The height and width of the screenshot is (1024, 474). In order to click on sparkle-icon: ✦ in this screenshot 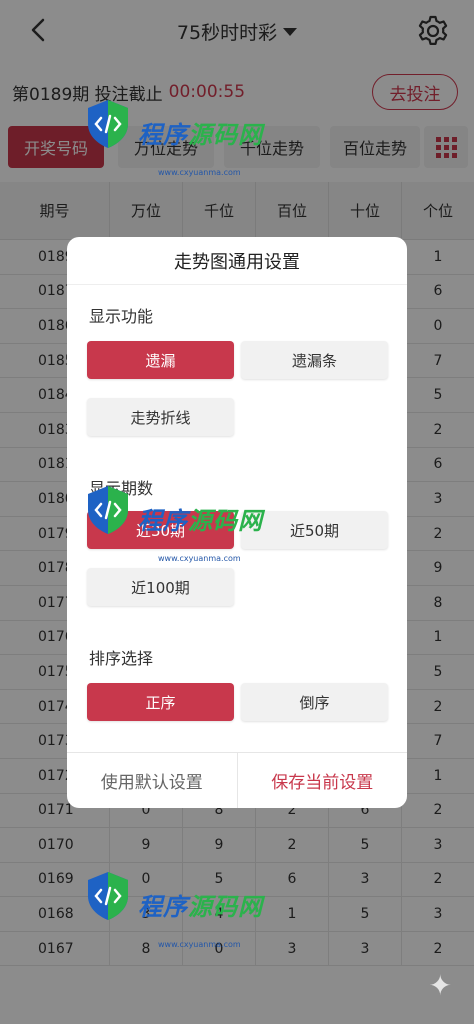, I will do `click(440, 985)`.